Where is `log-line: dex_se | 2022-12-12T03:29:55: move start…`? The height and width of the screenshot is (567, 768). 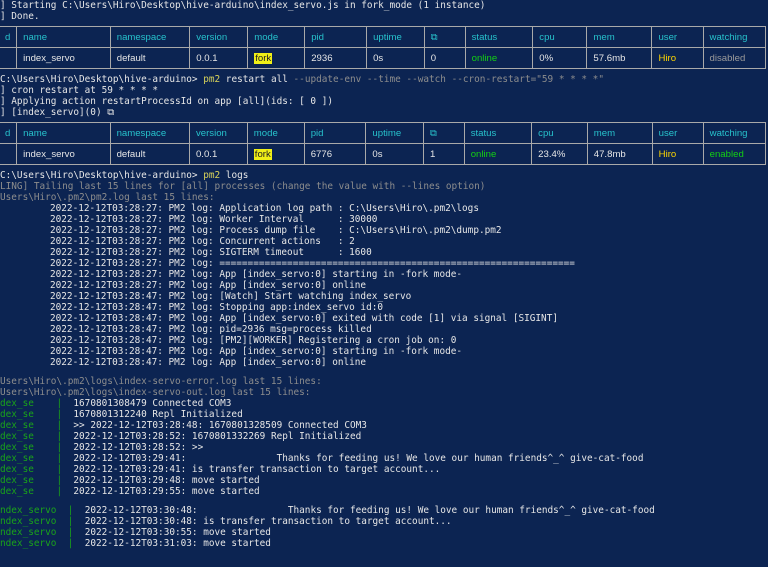 log-line: dex_se | 2022-12-12T03:29:55: move start… is located at coordinates (130, 491).